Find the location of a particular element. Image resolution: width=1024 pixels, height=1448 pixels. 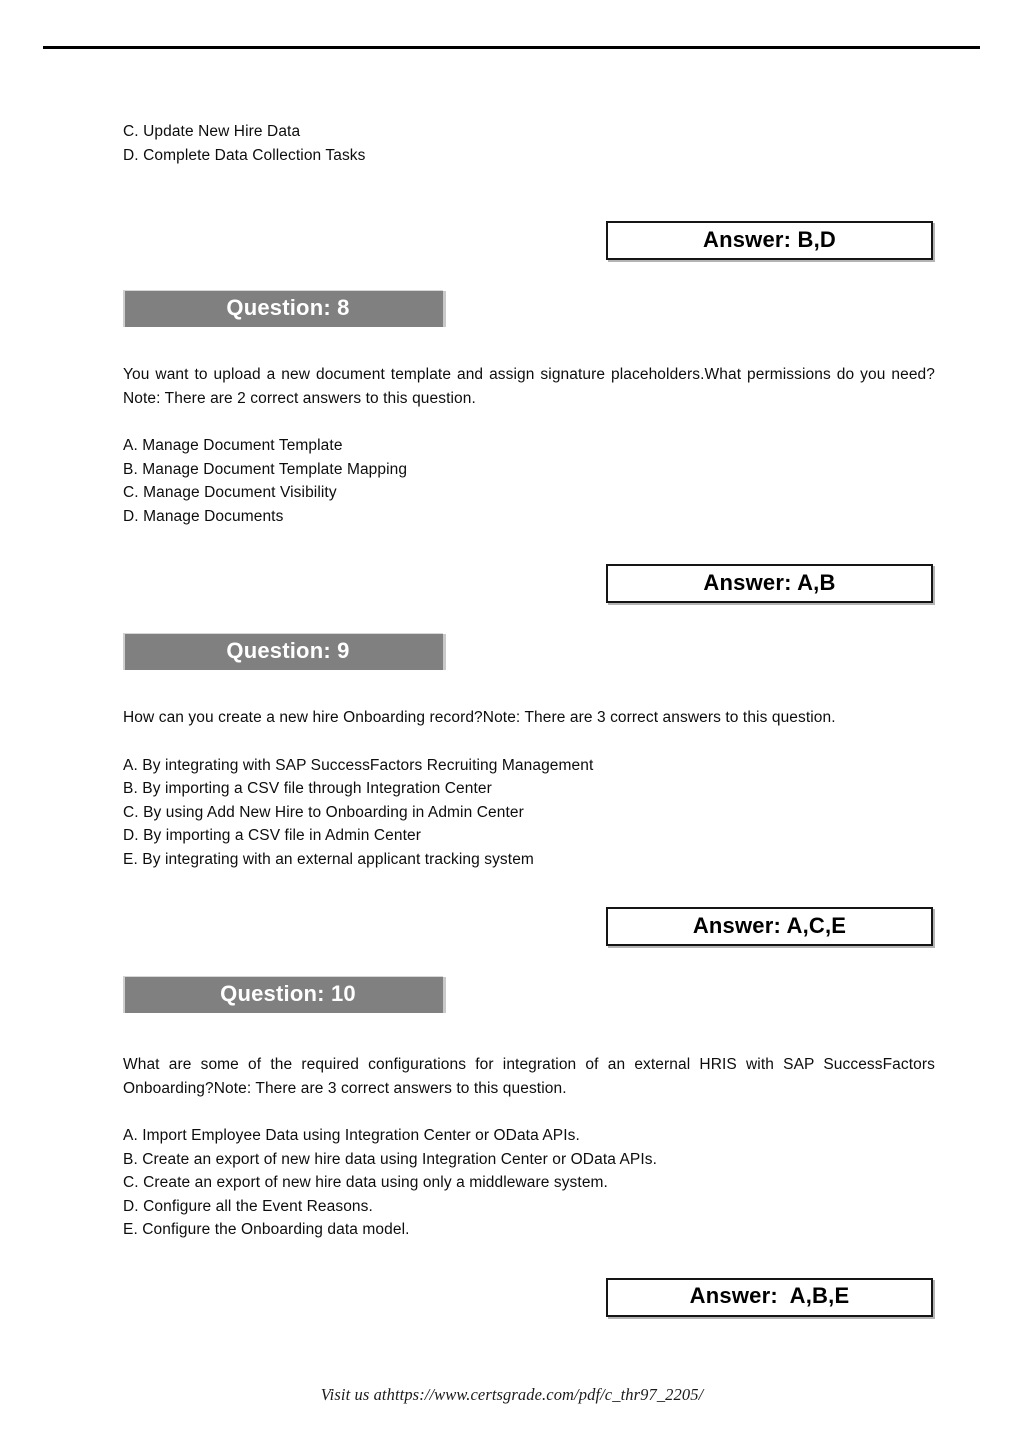

question-banner-label: Question: 10 is located at coordinates (288, 993).